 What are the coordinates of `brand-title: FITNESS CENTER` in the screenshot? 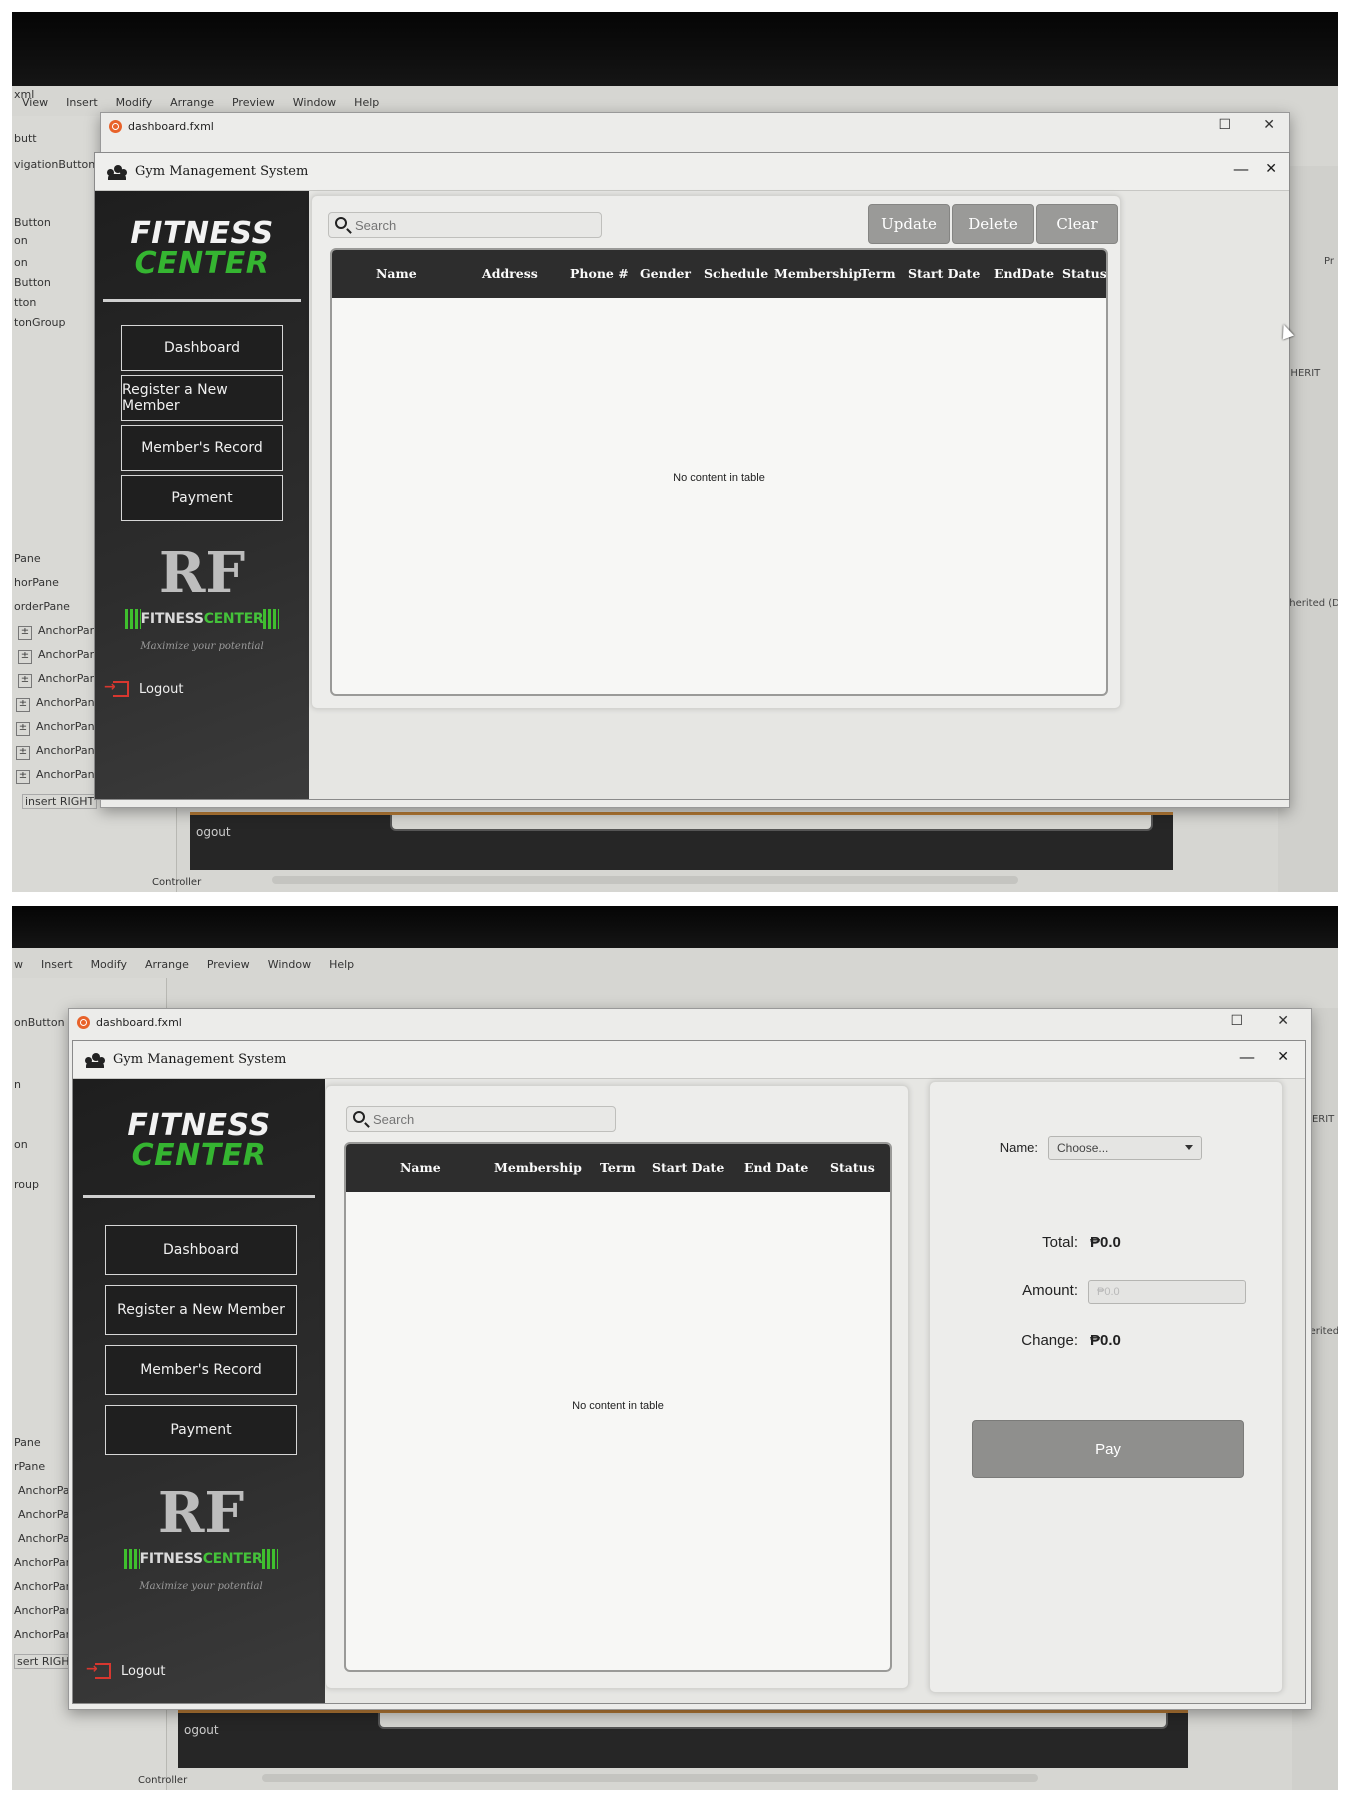 It's located at (199, 1141).